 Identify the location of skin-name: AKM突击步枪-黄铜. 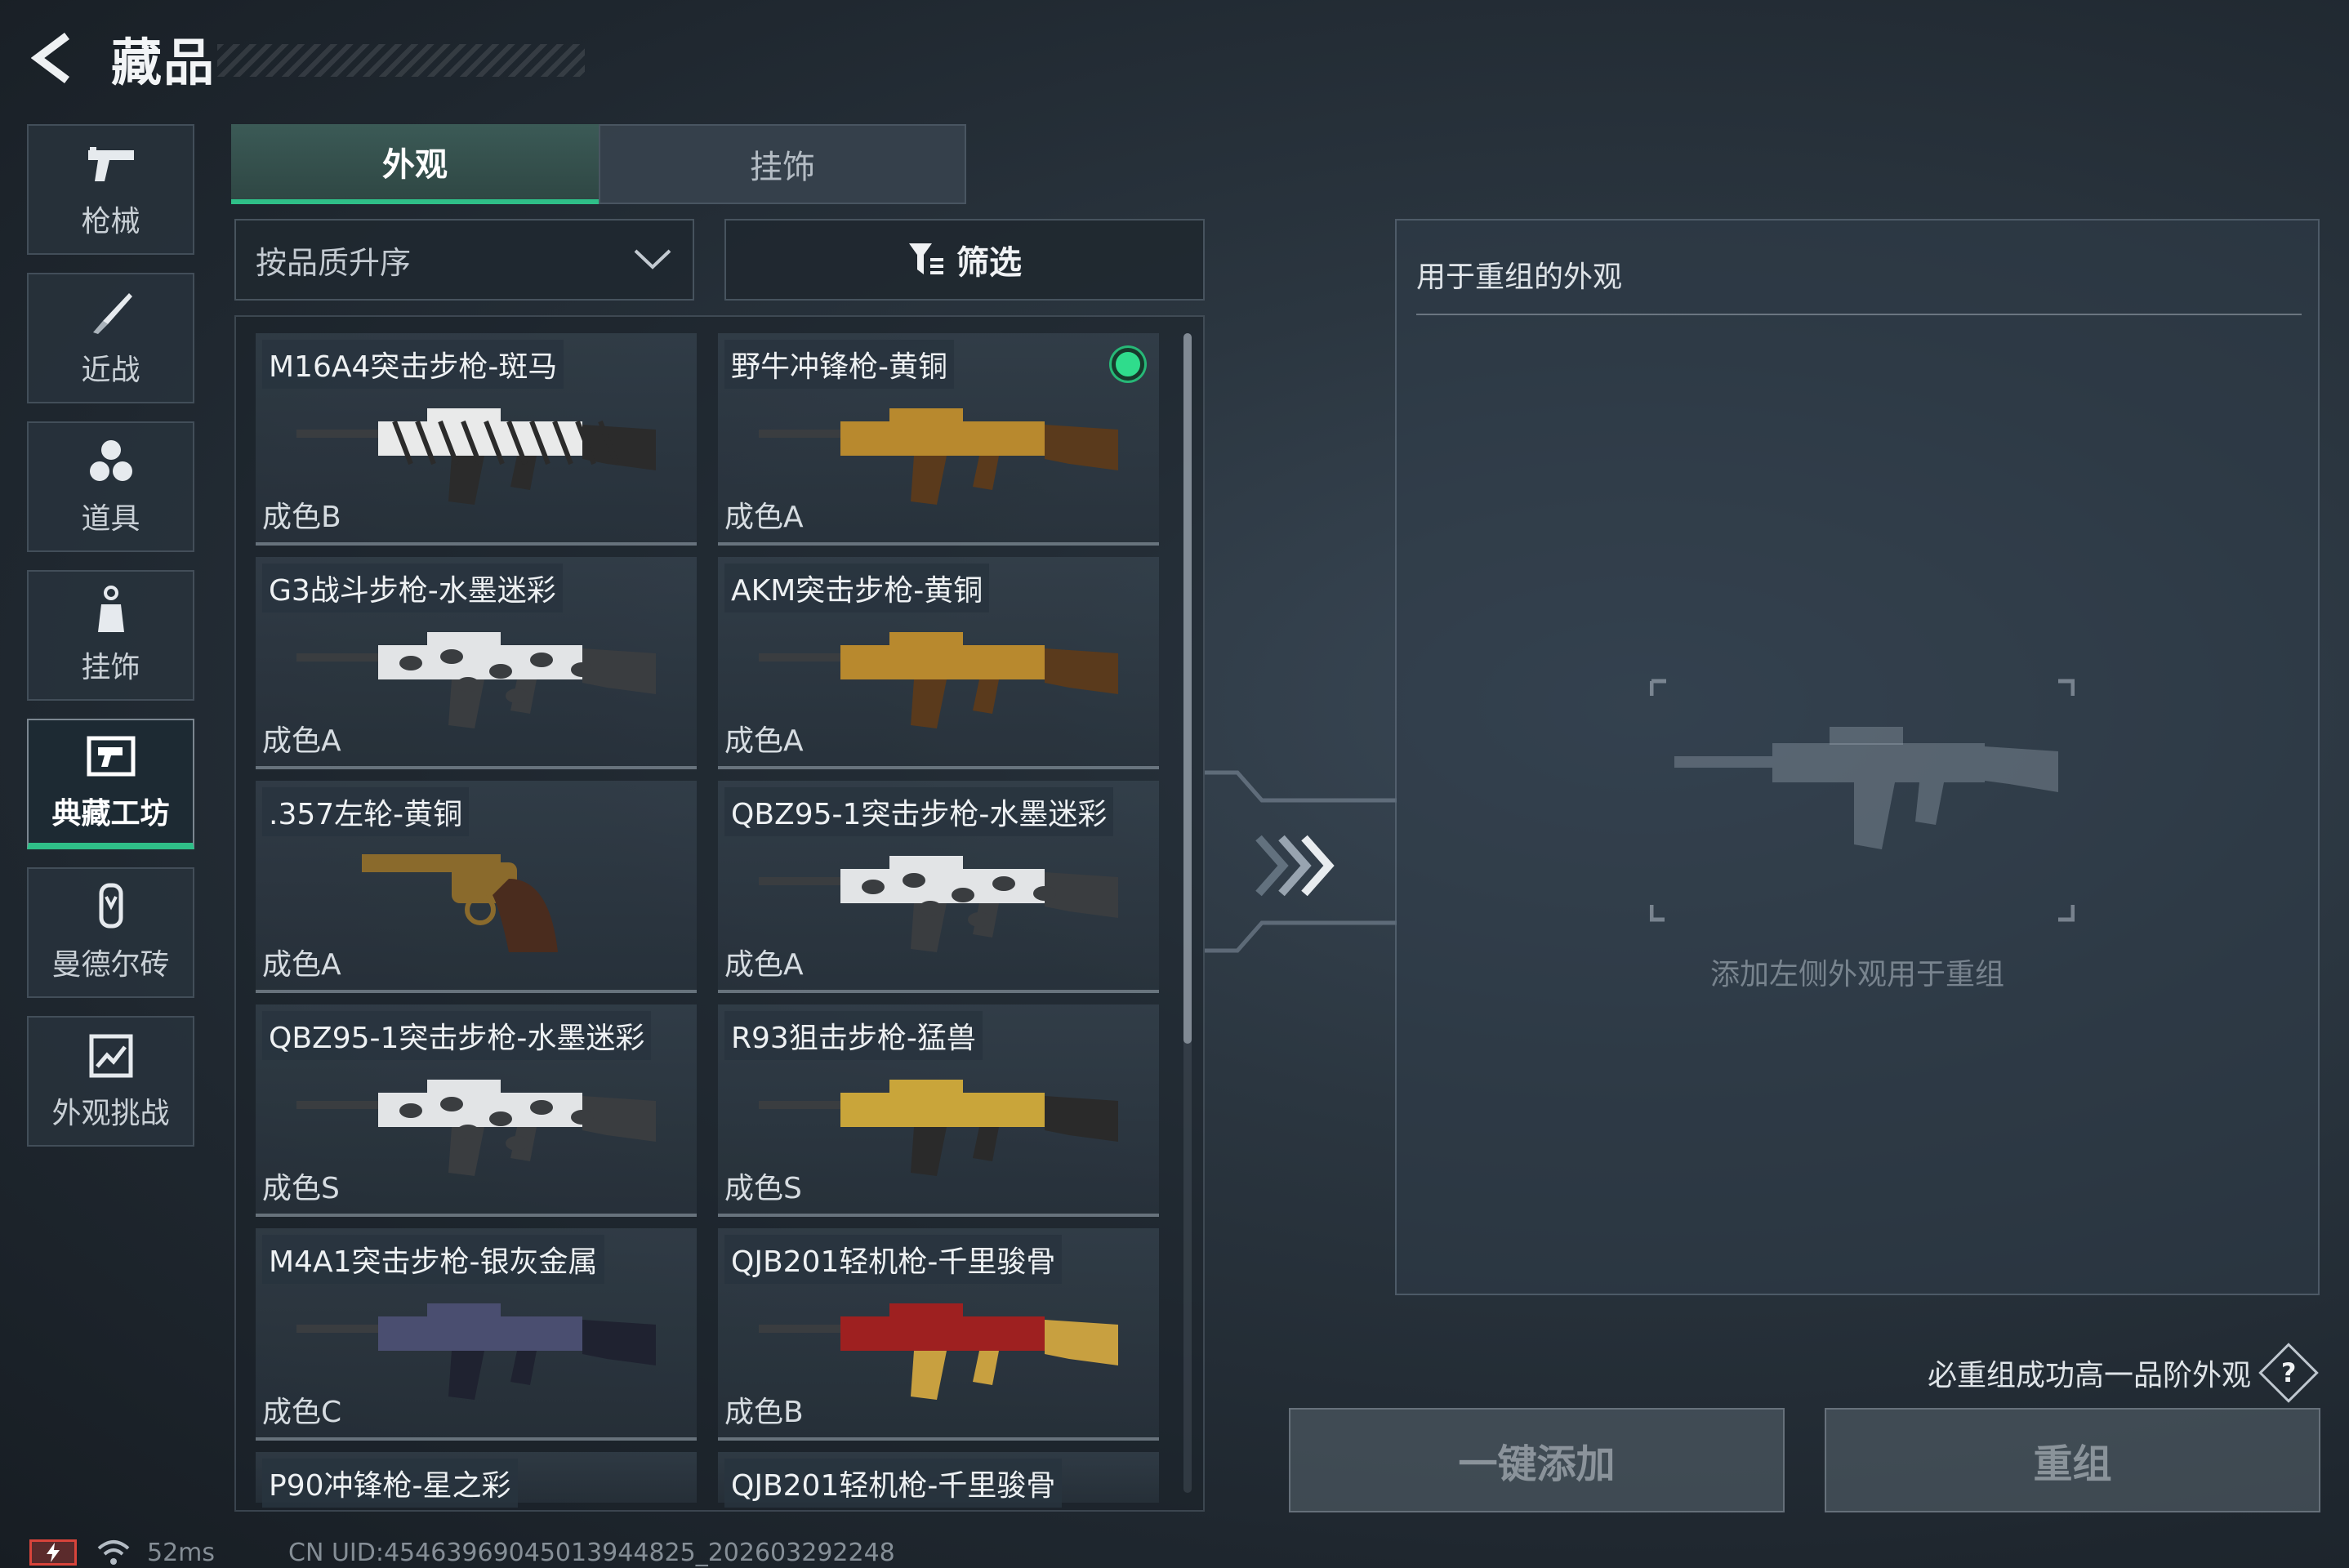
(857, 588).